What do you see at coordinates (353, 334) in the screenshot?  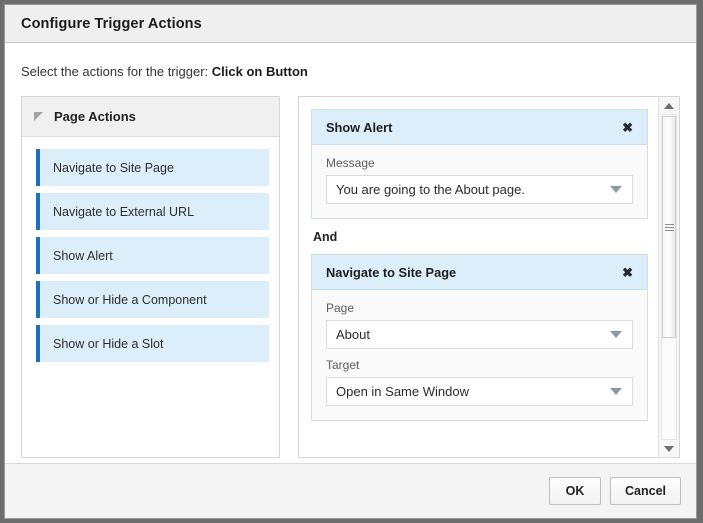 I see `page-select-value: About` at bounding box center [353, 334].